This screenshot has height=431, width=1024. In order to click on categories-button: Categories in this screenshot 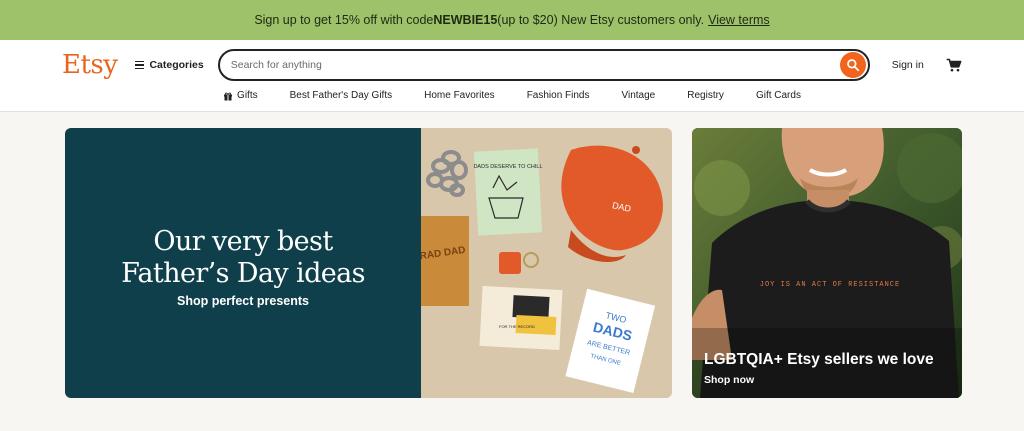, I will do `click(169, 65)`.